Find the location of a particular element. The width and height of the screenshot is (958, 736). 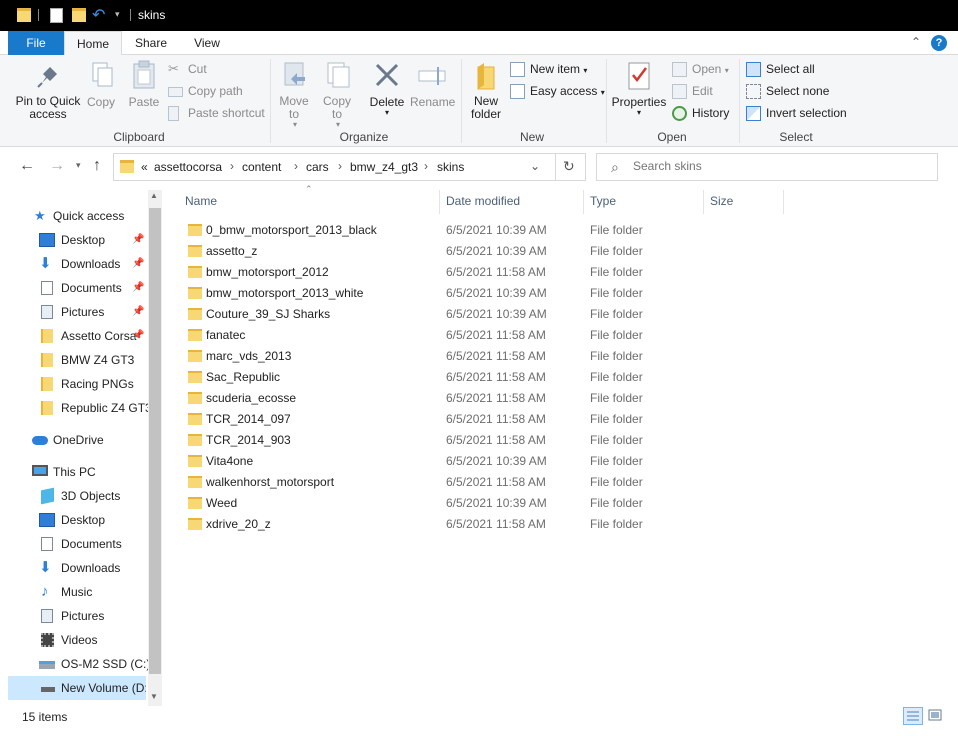

folder-icon is located at coordinates (24, 15).